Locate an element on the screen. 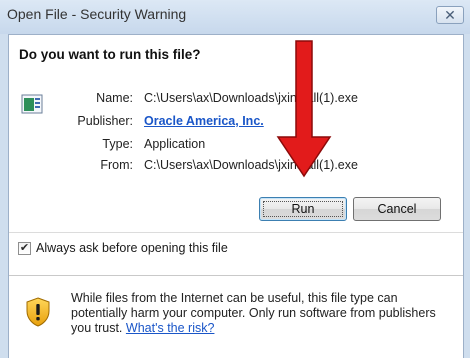 The width and height of the screenshot is (470, 358). cancel-button-label: Cancel is located at coordinates (397, 209).